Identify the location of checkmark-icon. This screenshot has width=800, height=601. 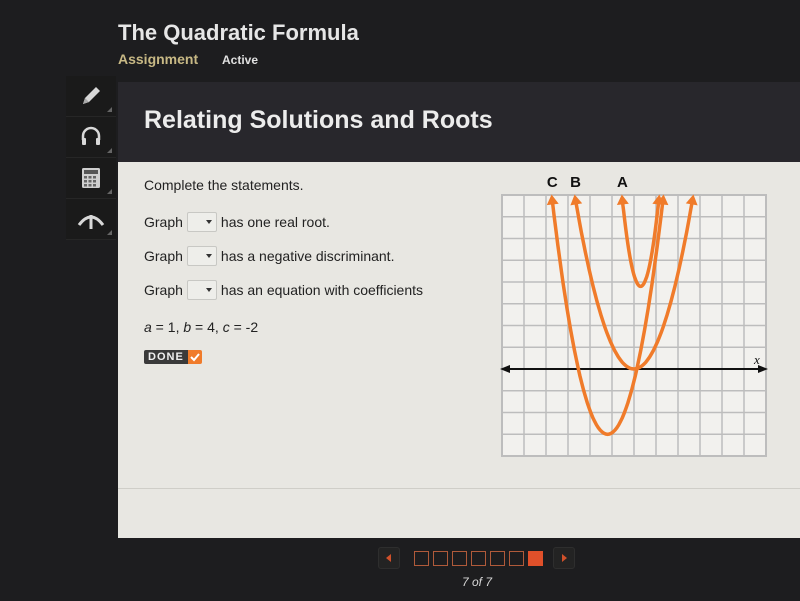
(194, 357).